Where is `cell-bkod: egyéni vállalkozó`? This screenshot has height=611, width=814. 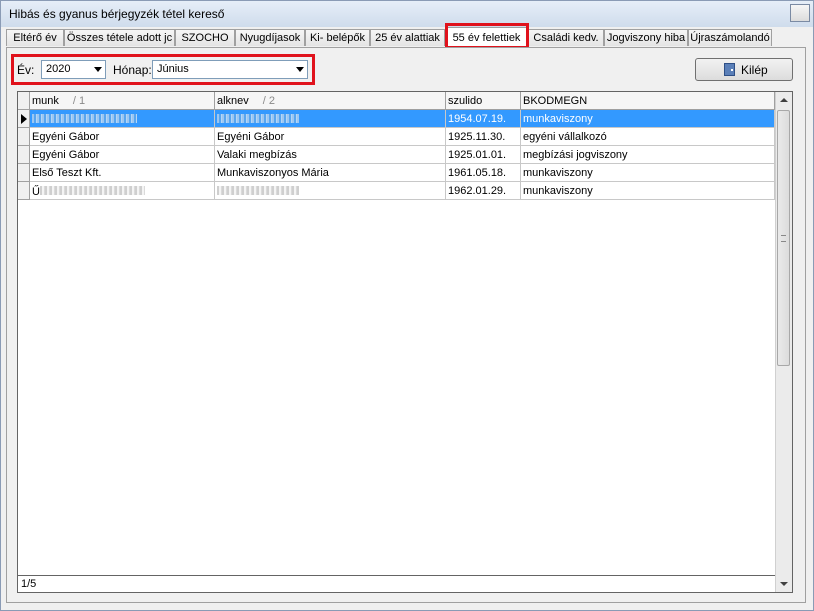 cell-bkod: egyéni vállalkozó is located at coordinates (648, 137).